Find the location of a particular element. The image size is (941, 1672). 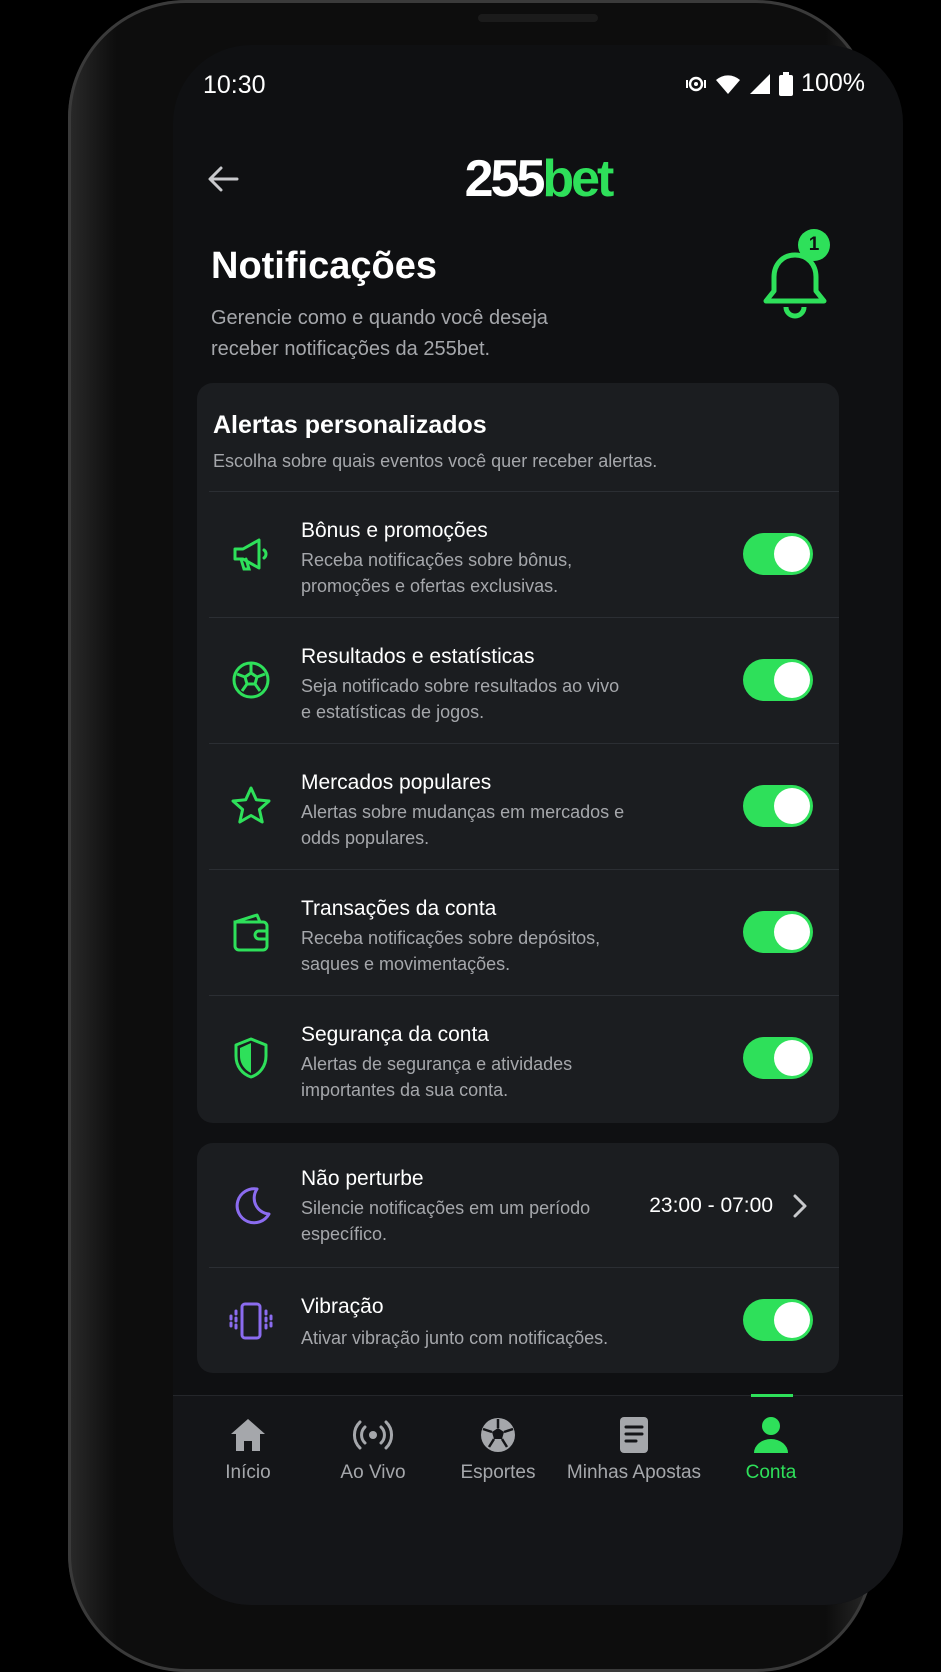

nav-label: Ao Vivo is located at coordinates (373, 1472).